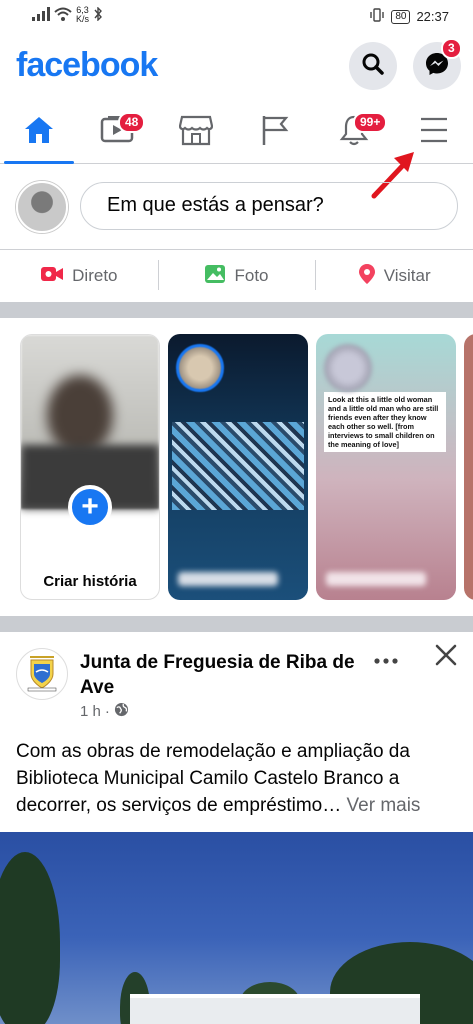 The image size is (473, 1024). Describe the element at coordinates (83, 14) in the screenshot. I see `network-speed: 6,3 K/s` at that location.